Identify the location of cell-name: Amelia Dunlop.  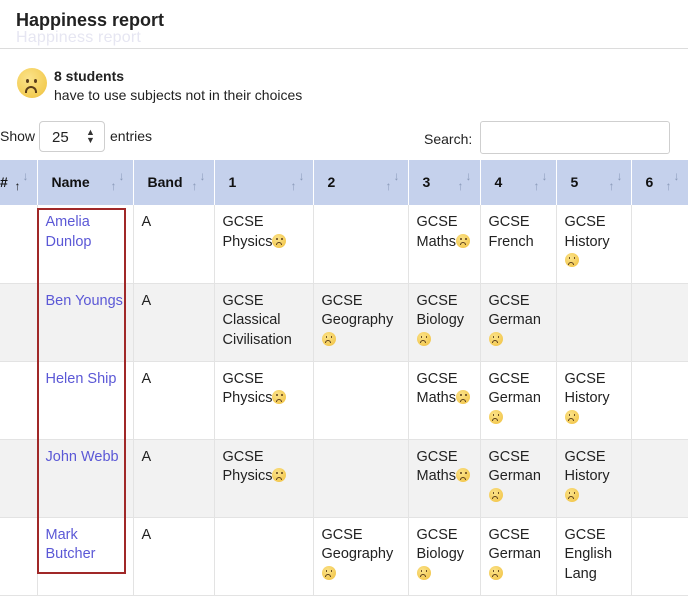
(85, 244).